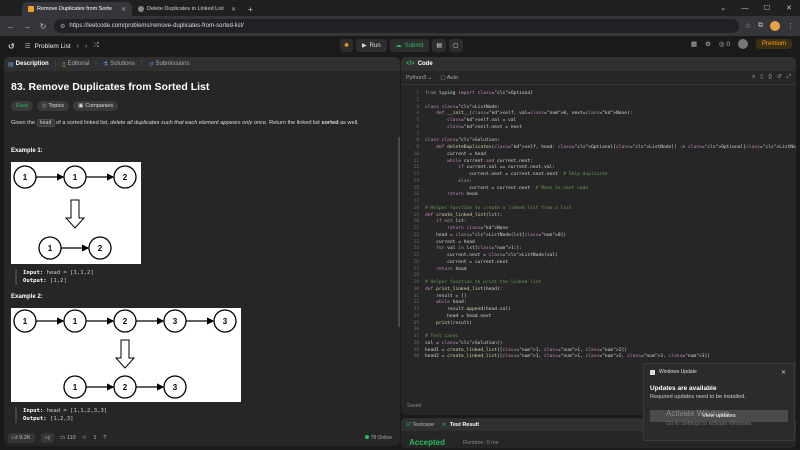  Describe the element at coordinates (122, 64) in the screenshot. I see `tab-label: Solutions` at that location.